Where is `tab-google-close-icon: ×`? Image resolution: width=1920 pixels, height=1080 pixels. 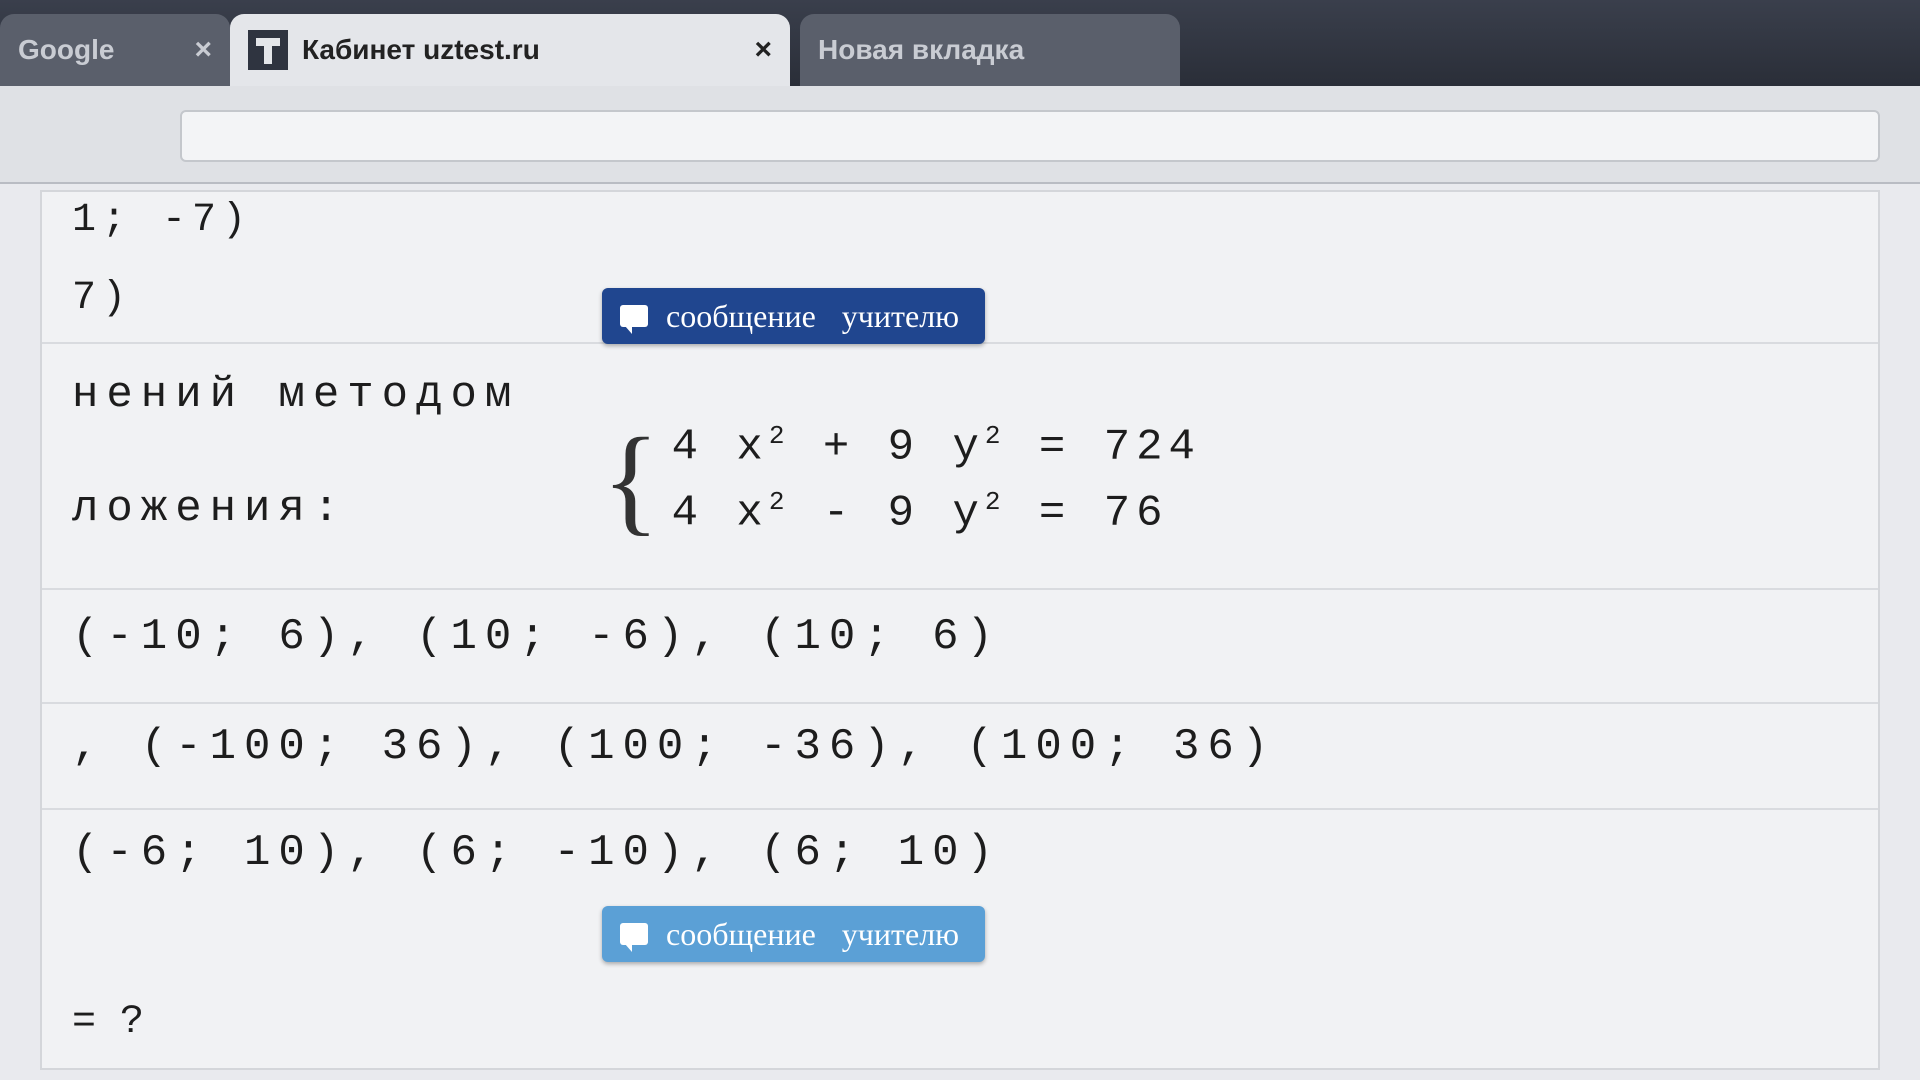 tab-google-close-icon: × is located at coordinates (193, 50).